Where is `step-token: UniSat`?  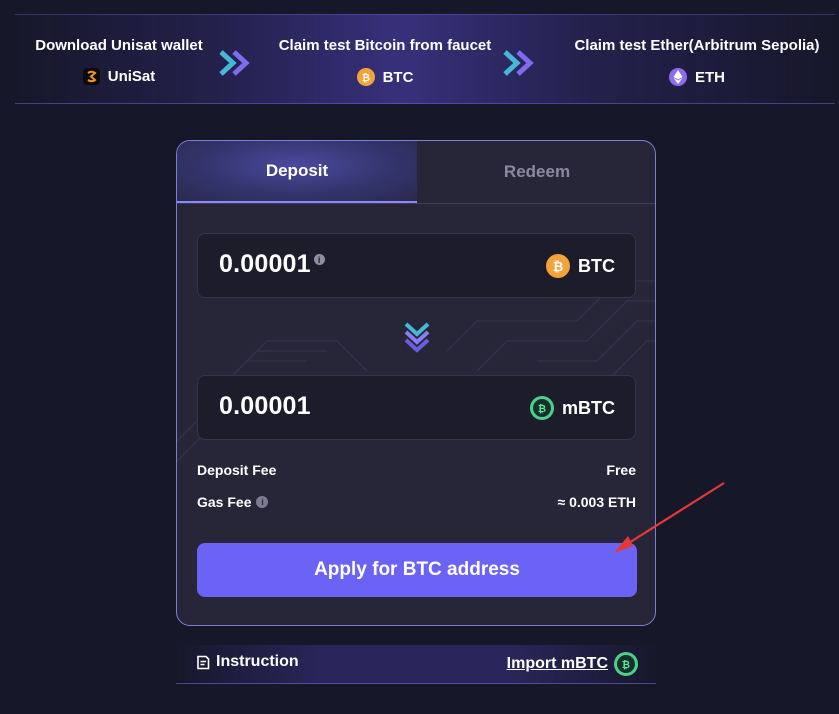 step-token: UniSat is located at coordinates (119, 76).